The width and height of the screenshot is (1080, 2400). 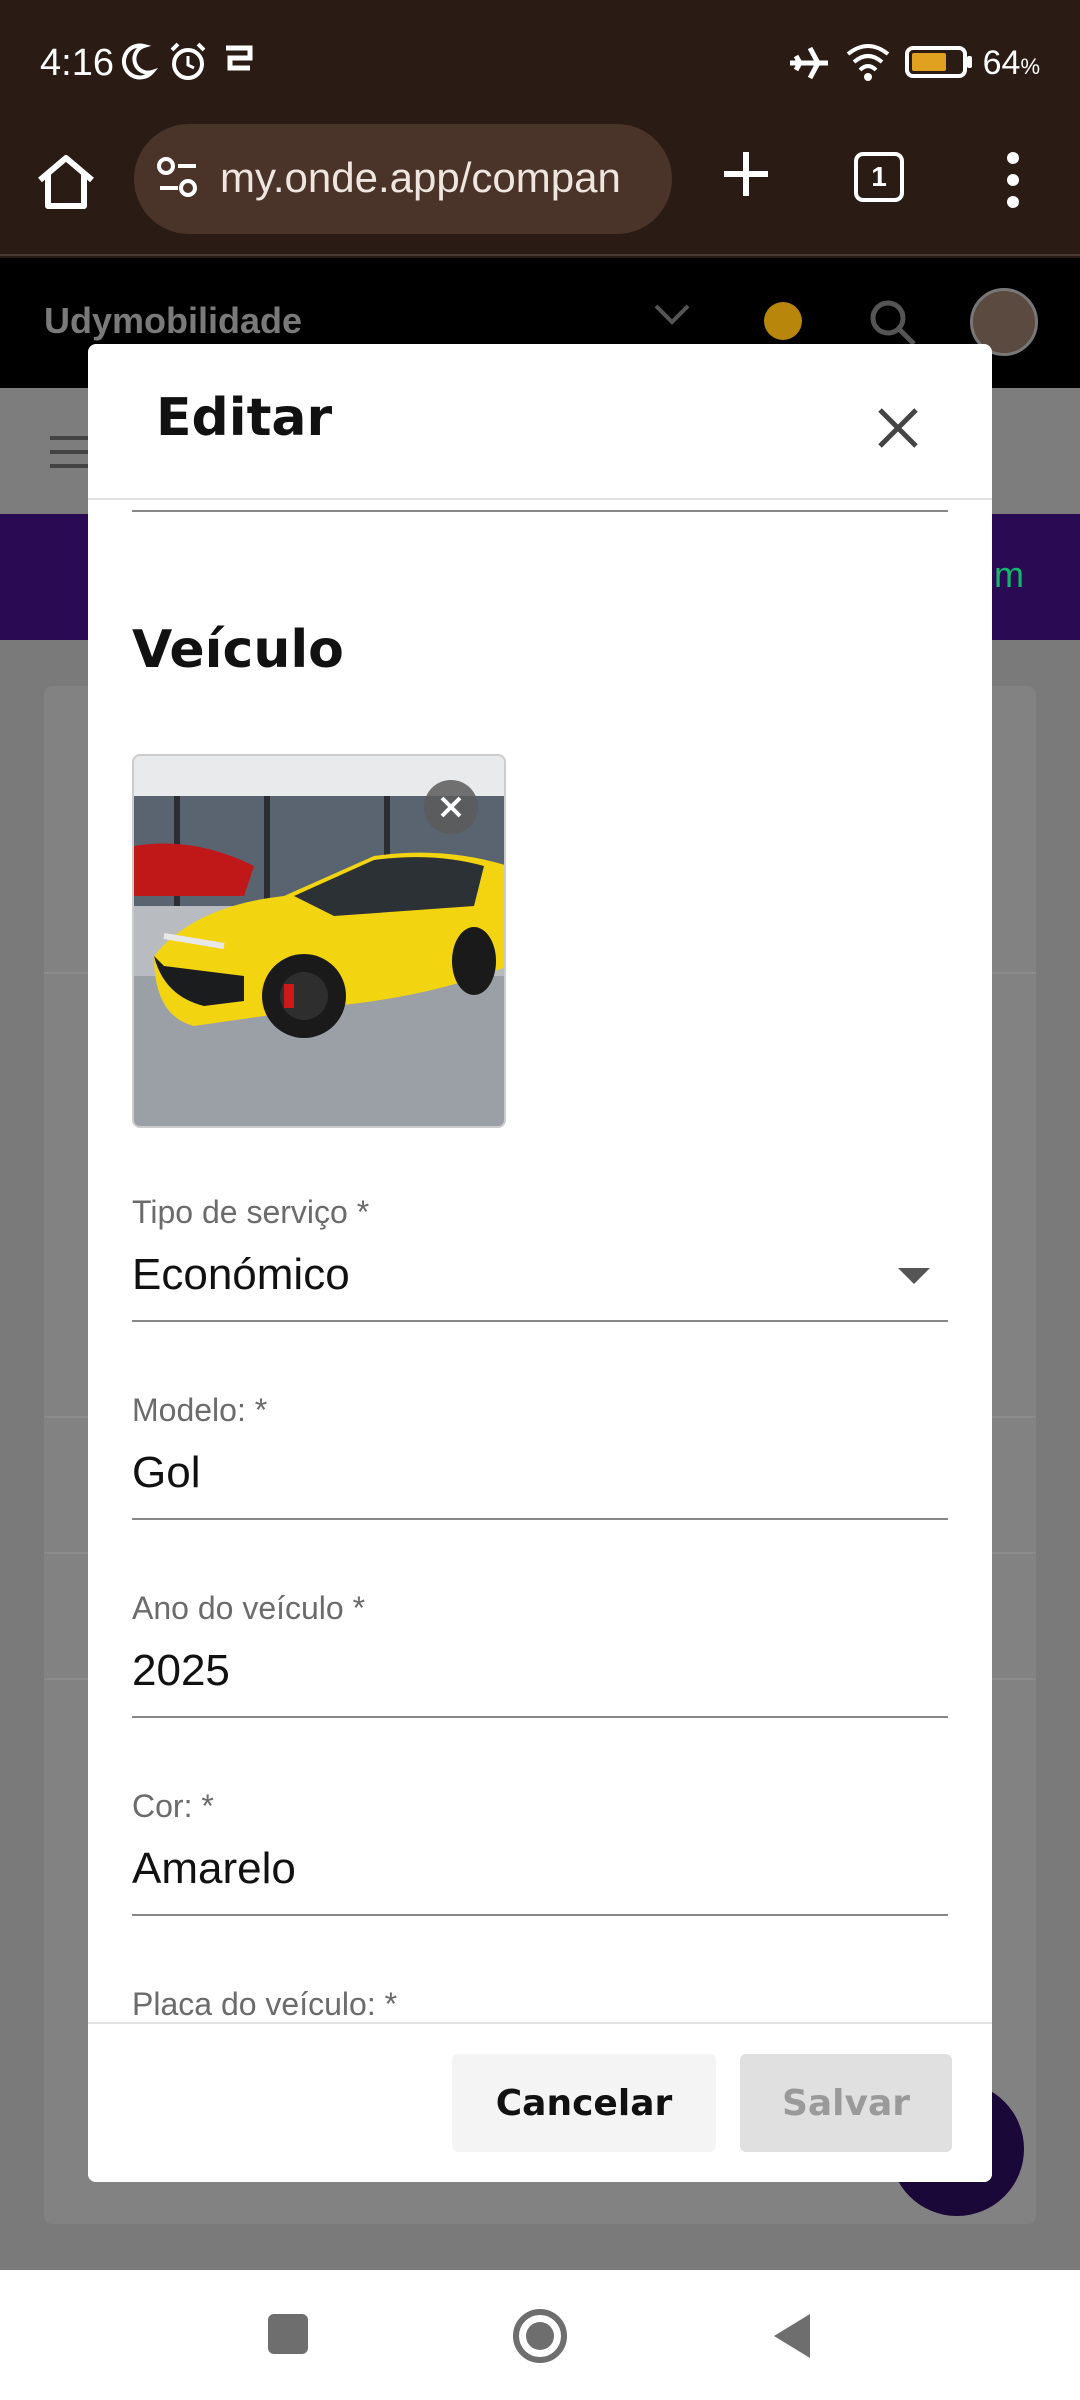 I want to click on dropdown-arrow-icon, so click(x=914, y=1276).